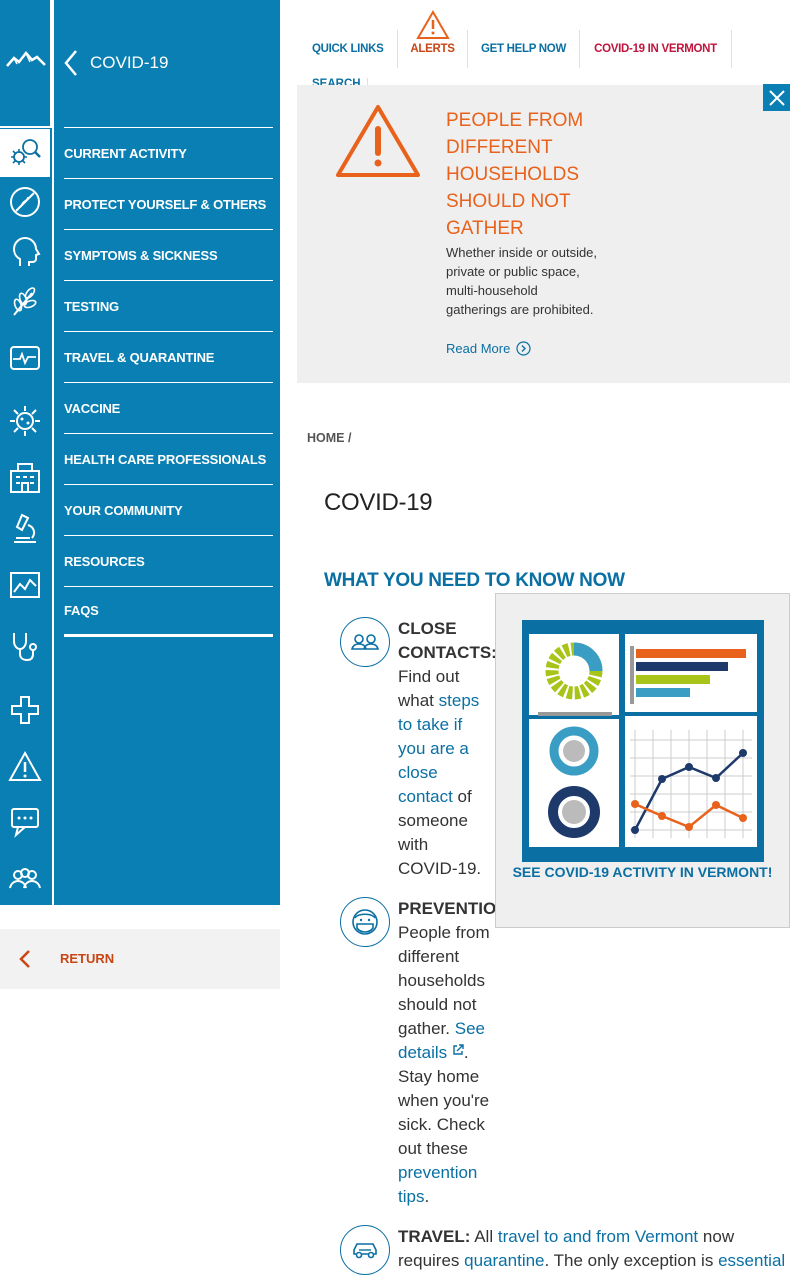  I want to click on travel-icon-badge, so click(365, 1250).